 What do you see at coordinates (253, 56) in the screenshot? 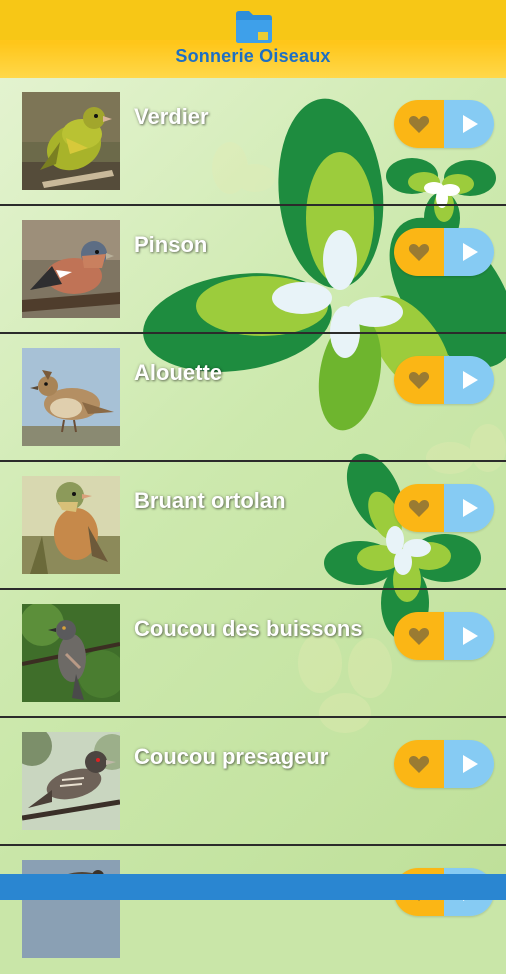
I see `app-title: Sonnerie Oiseaux` at bounding box center [253, 56].